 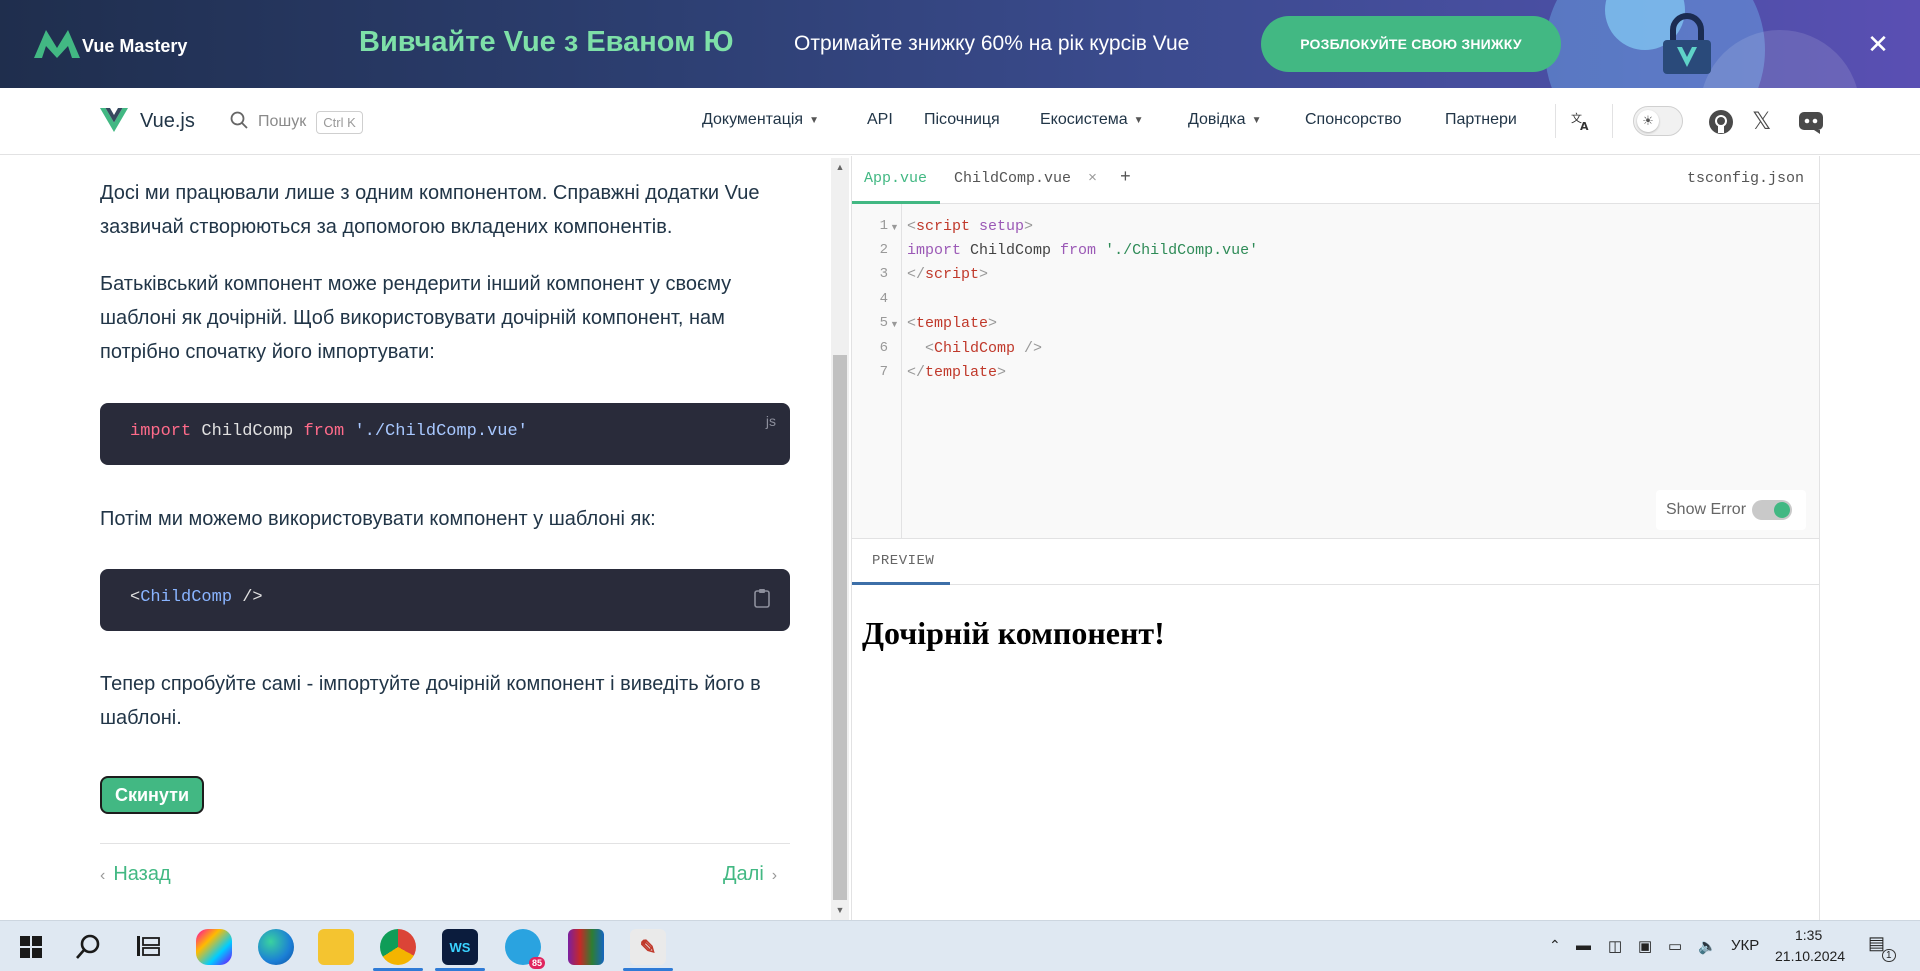 What do you see at coordinates (947, 274) in the screenshot?
I see `code-line-3: </script>` at bounding box center [947, 274].